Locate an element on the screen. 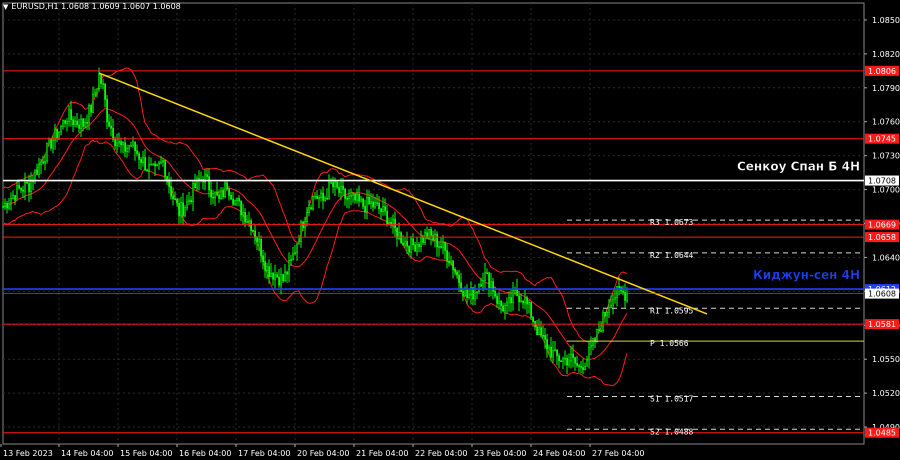 The image size is (900, 460). x-tick-label: 22 Feb 04:00 is located at coordinates (441, 453).